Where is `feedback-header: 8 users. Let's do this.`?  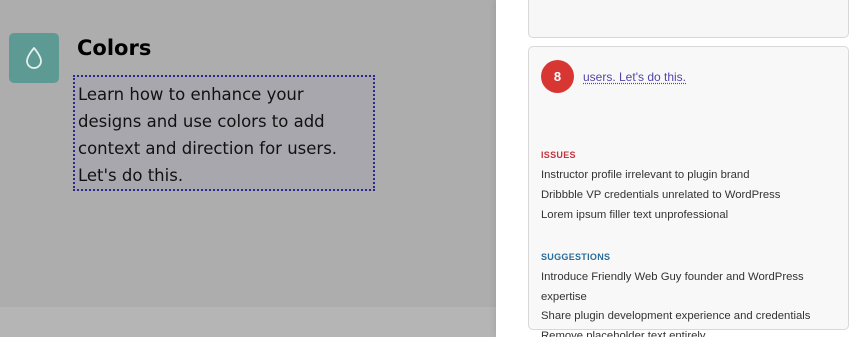
feedback-header: 8 users. Let's do this. is located at coordinates (613, 76).